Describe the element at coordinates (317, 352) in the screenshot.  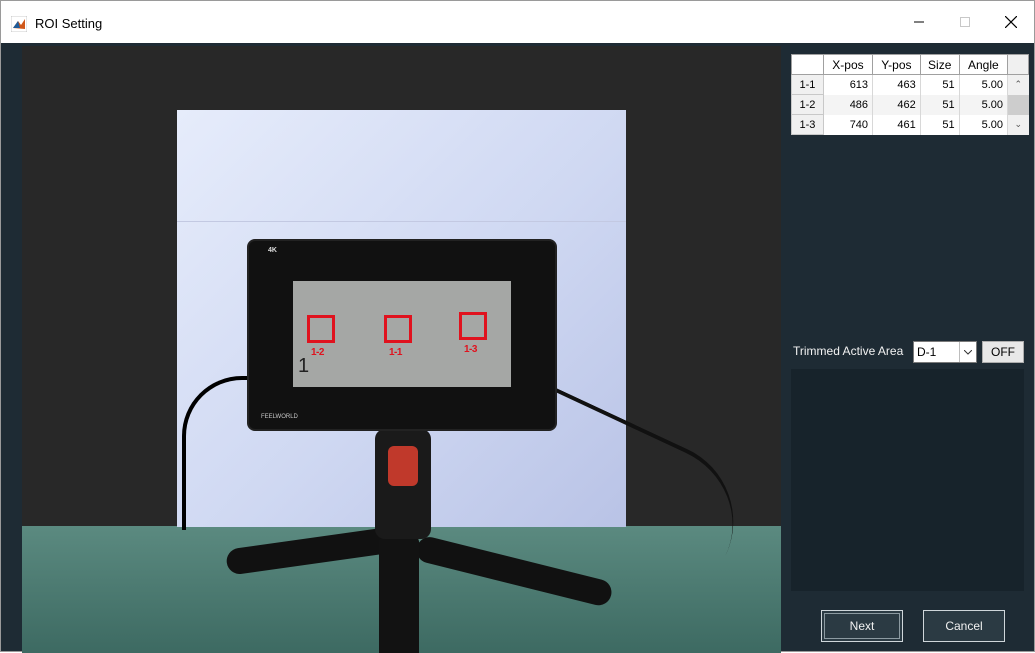
I see `roi-label-1-2: 1-2` at that location.